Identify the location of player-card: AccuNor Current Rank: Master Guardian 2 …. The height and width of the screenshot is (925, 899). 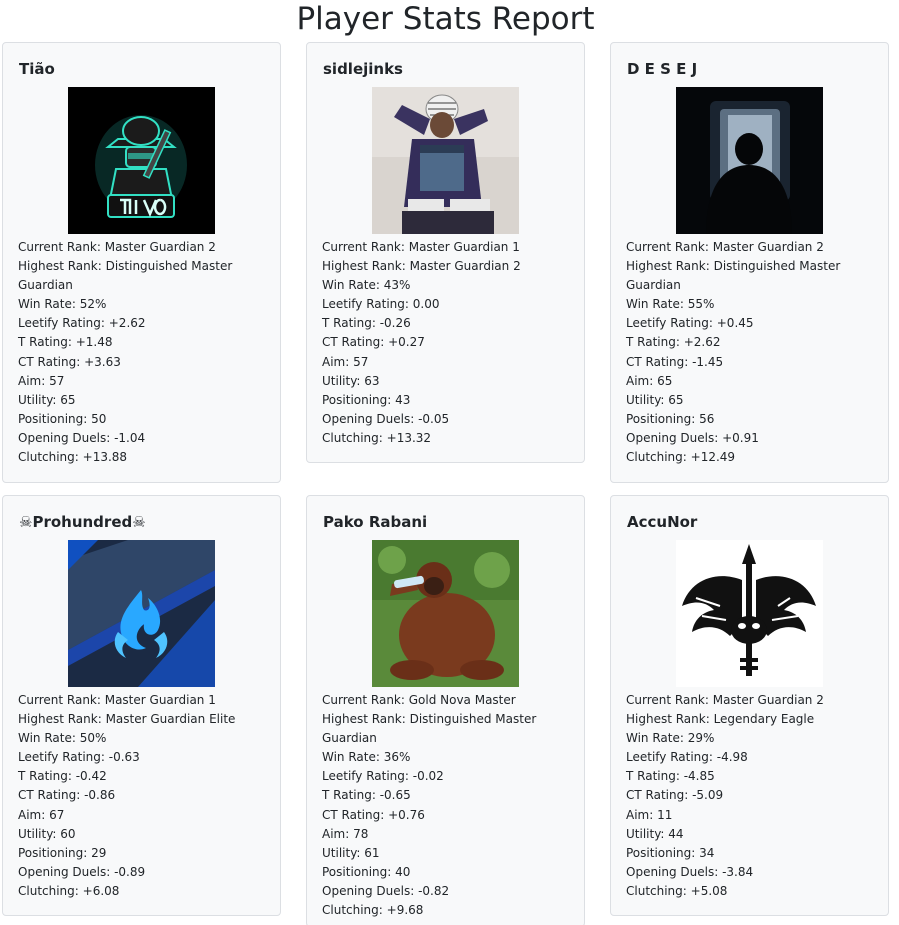
(749, 705).